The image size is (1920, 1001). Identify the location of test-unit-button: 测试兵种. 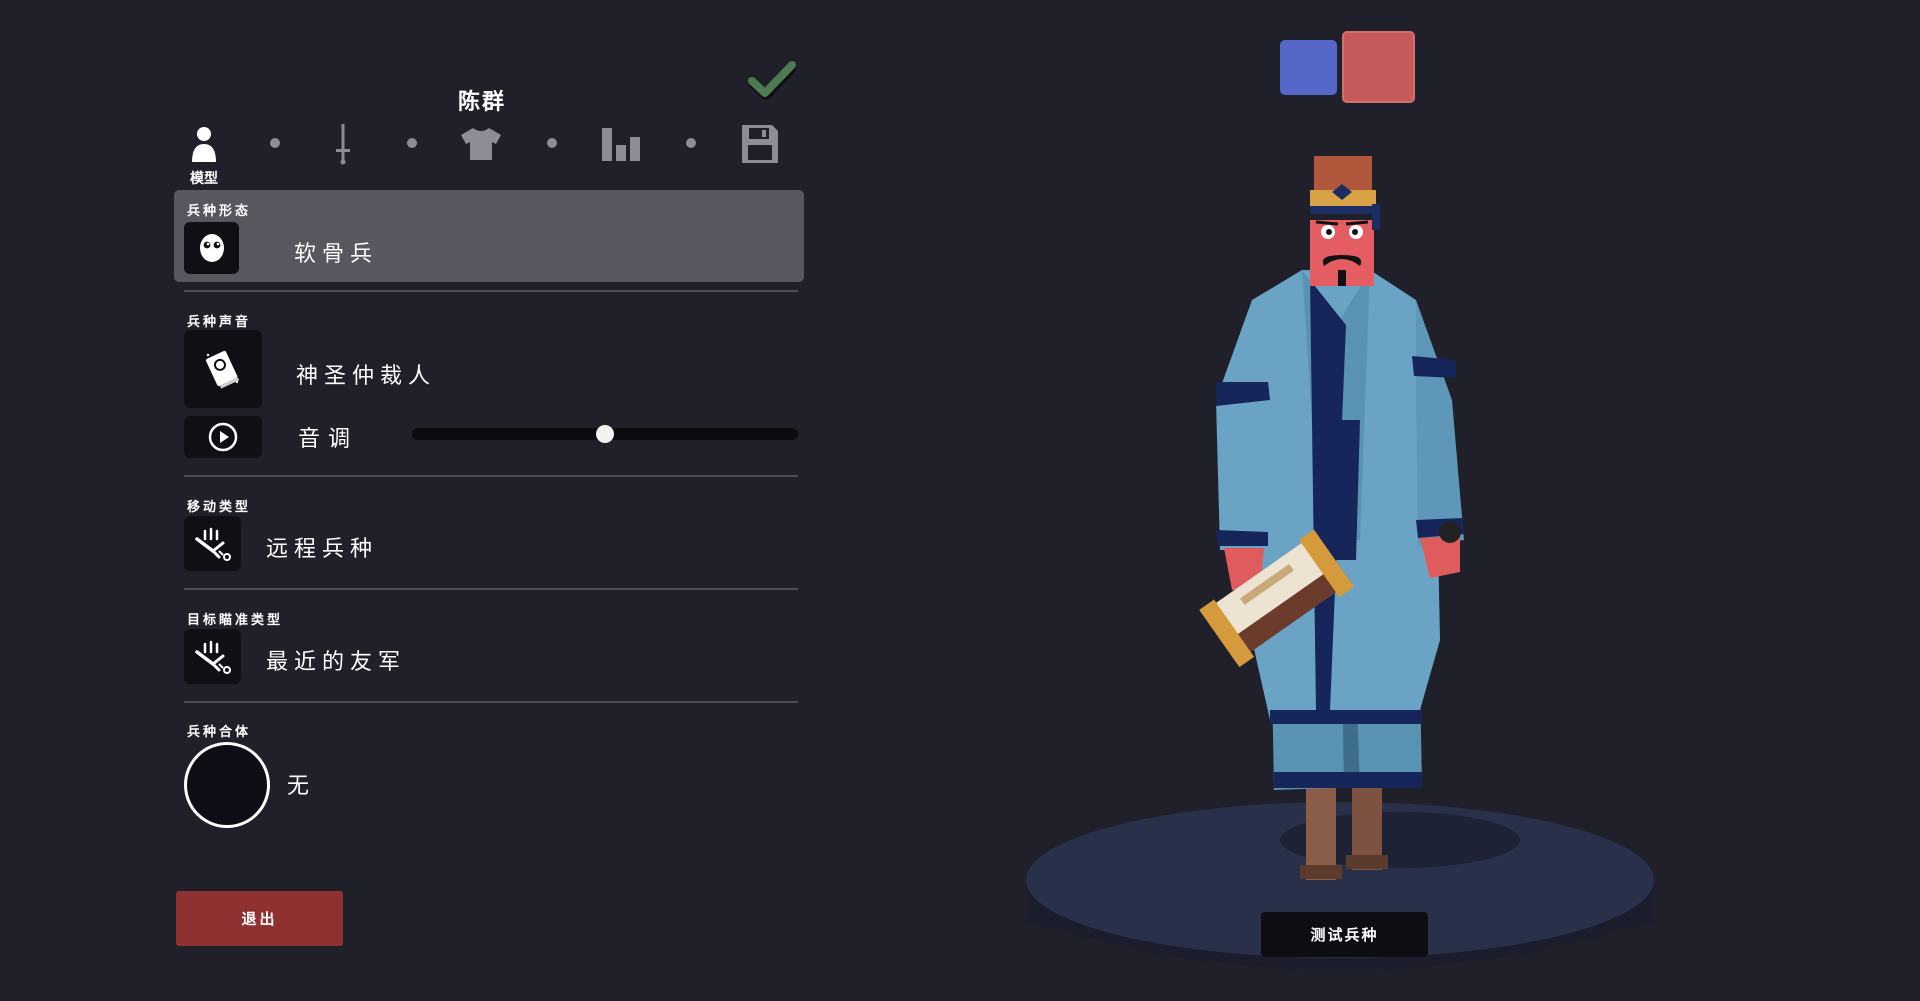
(1344, 934).